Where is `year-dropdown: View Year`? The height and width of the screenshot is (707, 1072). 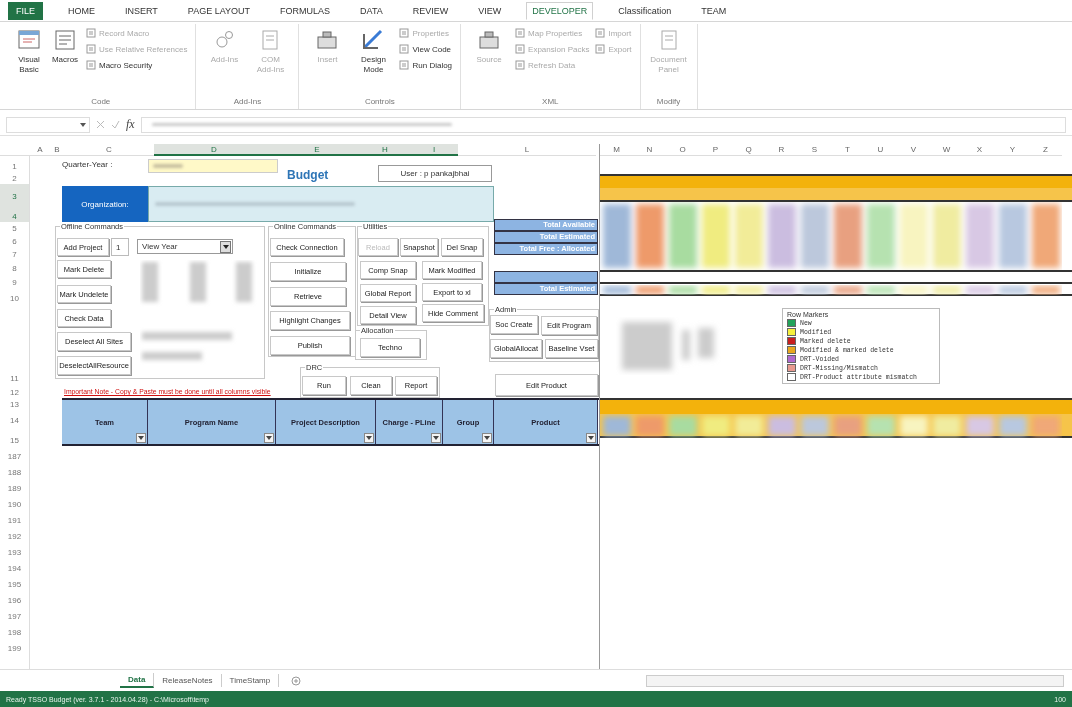
year-dropdown: View Year is located at coordinates (185, 246).